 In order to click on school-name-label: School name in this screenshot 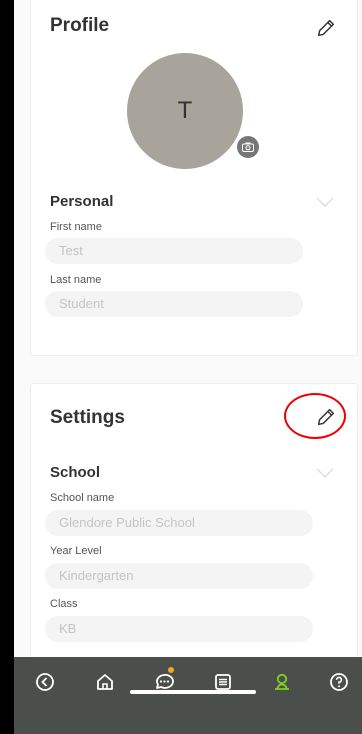, I will do `click(82, 498)`.